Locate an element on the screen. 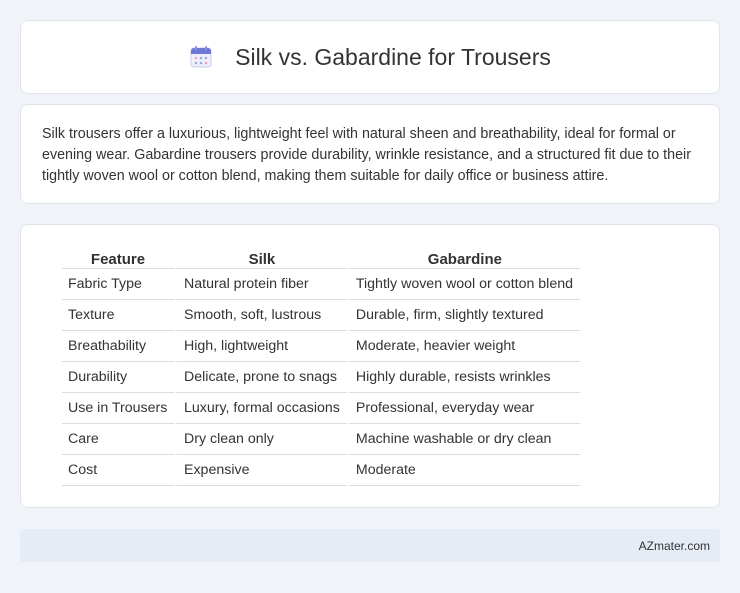  silk-cell: Delicate, prone to snags is located at coordinates (260, 377).